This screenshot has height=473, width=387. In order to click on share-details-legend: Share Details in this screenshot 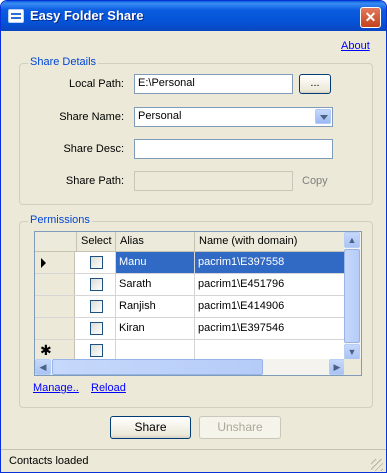, I will do `click(63, 62)`.